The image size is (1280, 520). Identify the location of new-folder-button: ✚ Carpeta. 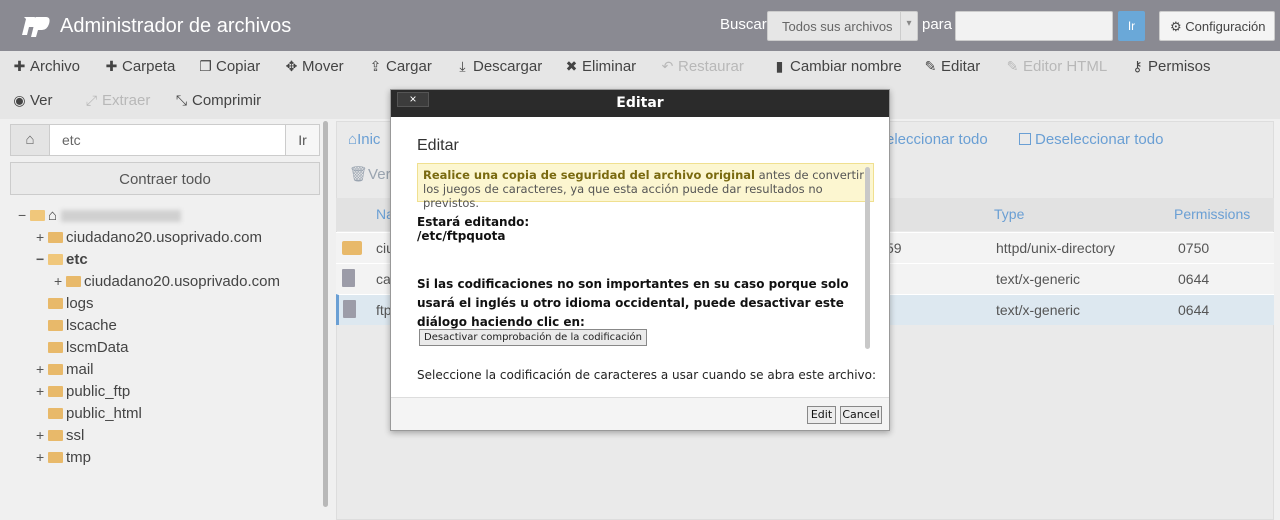
(140, 66).